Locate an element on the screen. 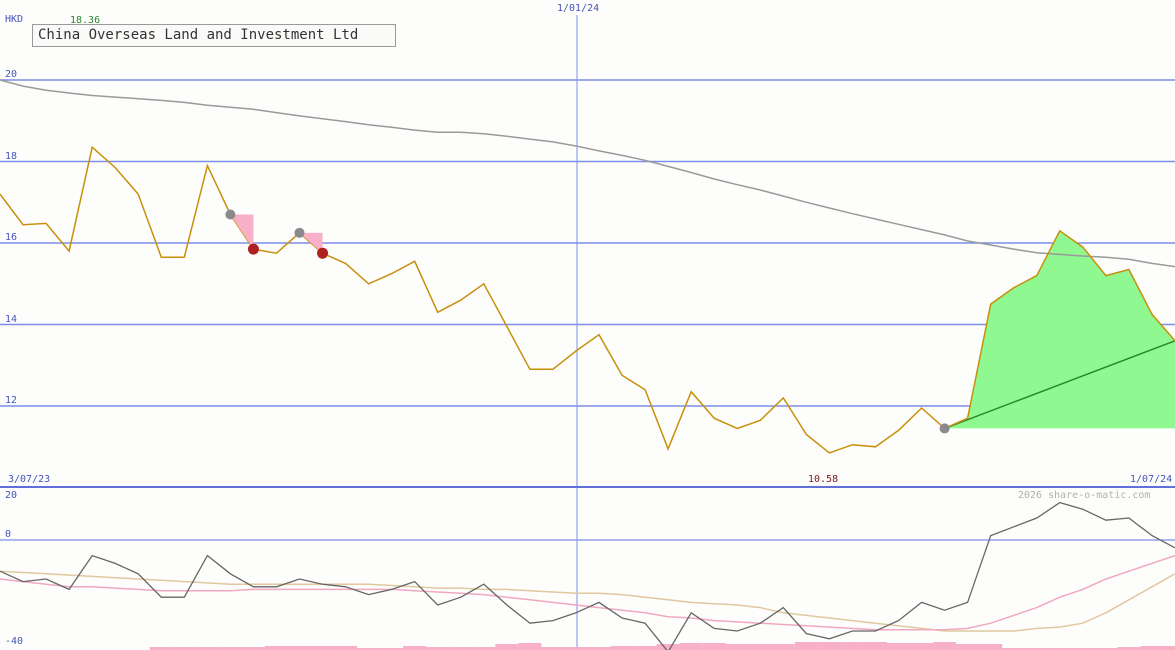  forecast-area is located at coordinates (1059, 330).